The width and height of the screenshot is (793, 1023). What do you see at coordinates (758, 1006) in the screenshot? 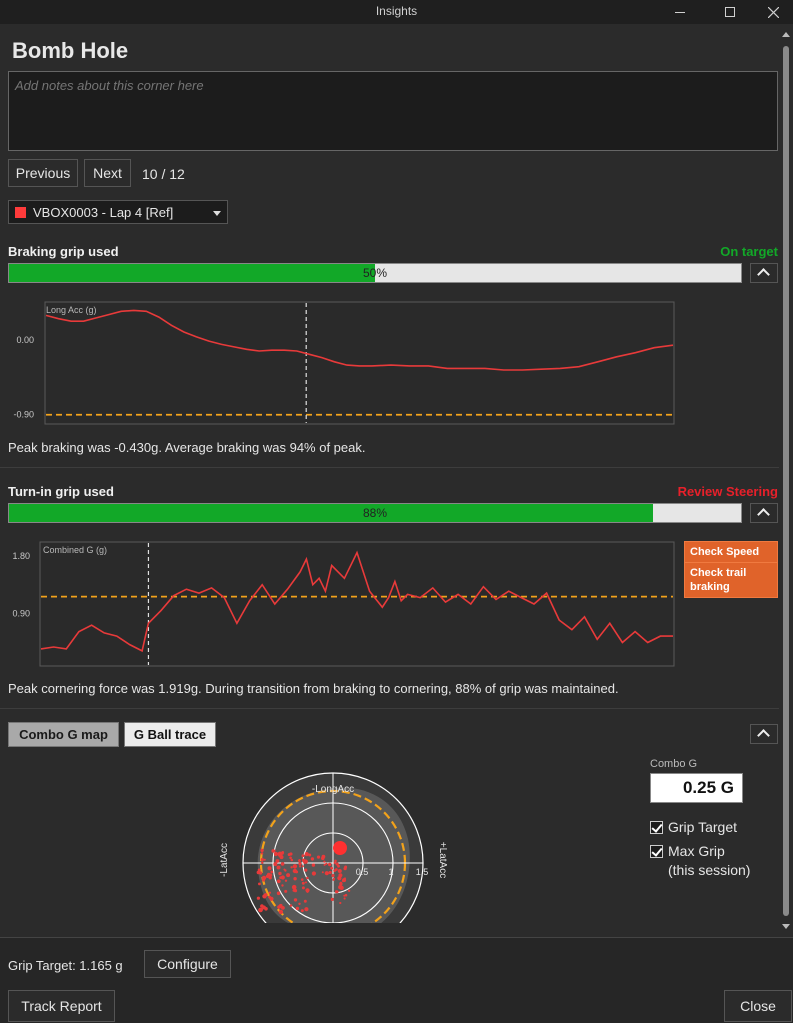
I see `close-button: Close` at bounding box center [758, 1006].